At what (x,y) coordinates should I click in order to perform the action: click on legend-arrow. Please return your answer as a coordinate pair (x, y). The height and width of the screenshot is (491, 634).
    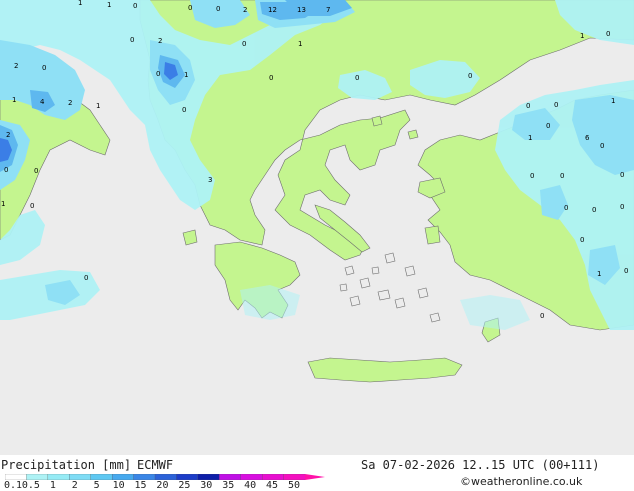
    Looking at the image, I should click on (315, 477).